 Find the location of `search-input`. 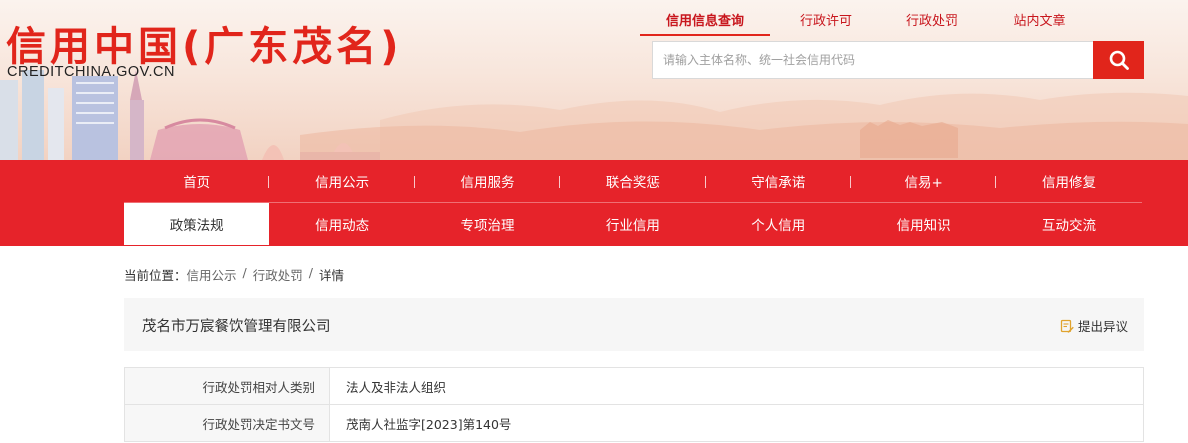

search-input is located at coordinates (873, 60).